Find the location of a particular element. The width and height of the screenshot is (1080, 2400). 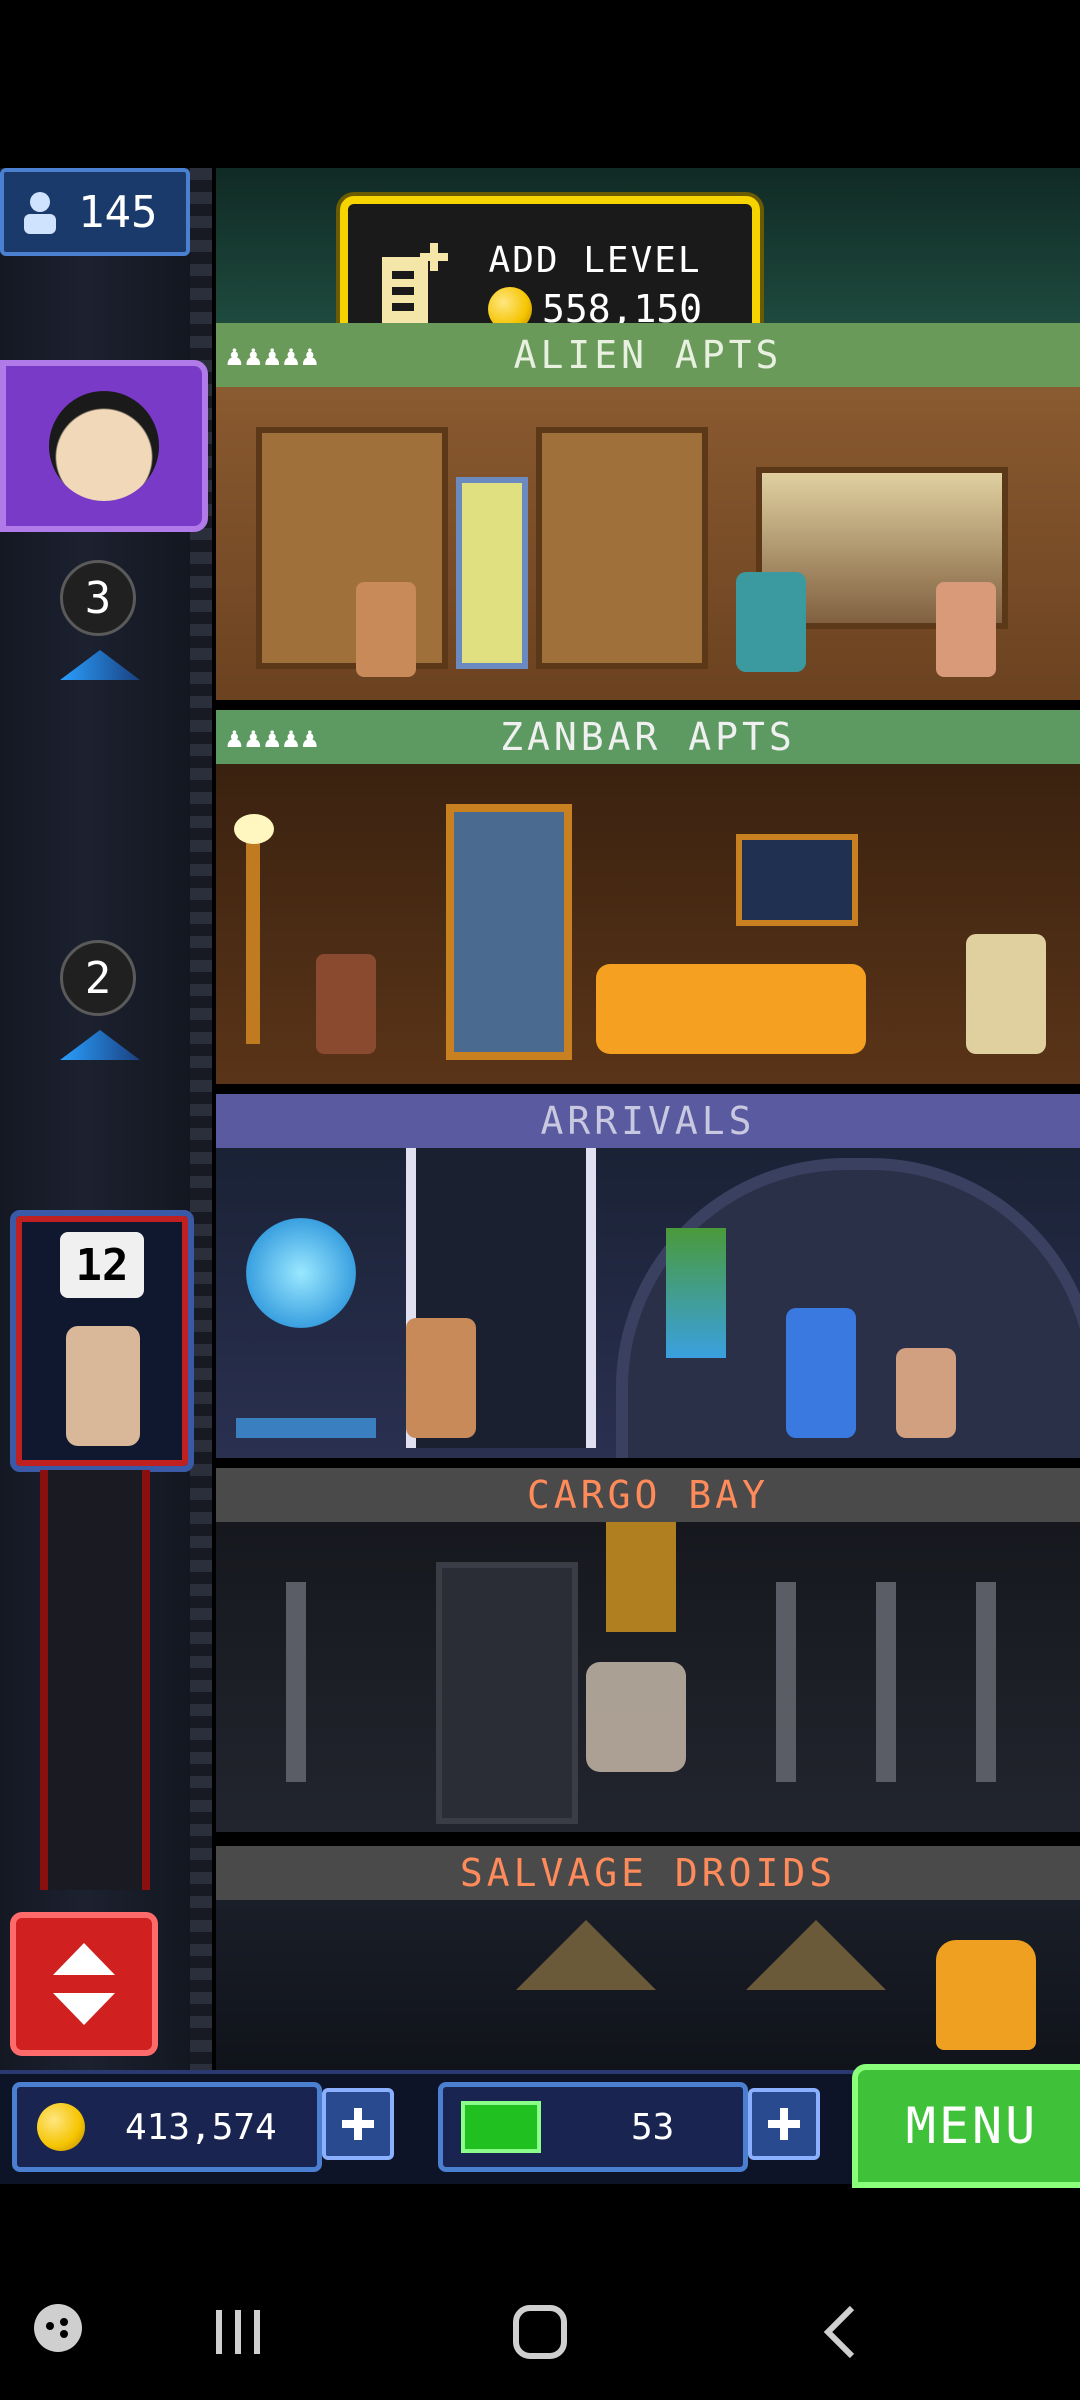

elevator-car: 12 is located at coordinates (102, 1341).